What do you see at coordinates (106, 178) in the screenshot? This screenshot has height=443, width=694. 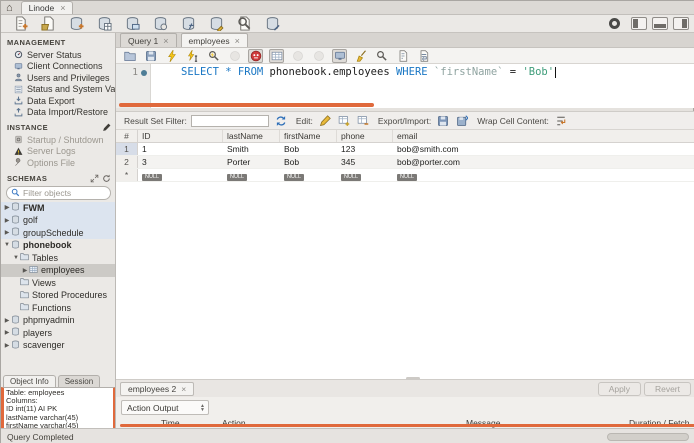 I see `refresh-schemas-icon` at bounding box center [106, 178].